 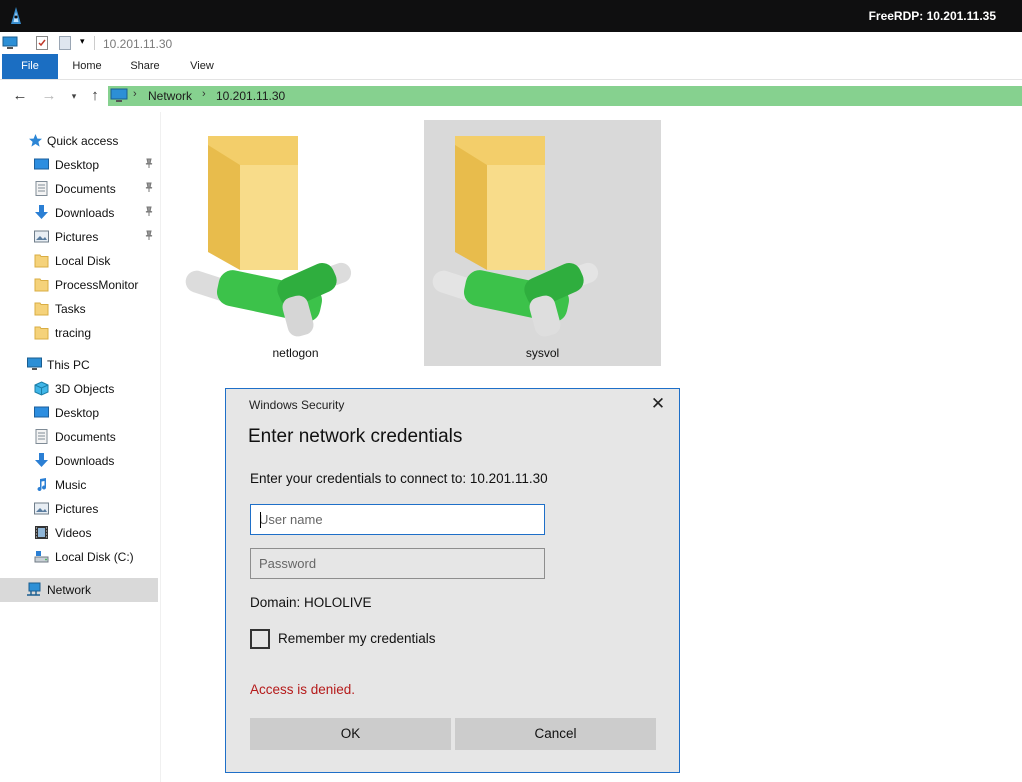 What do you see at coordinates (83, 261) in the screenshot?
I see `sidebar-item-label: Local Disk` at bounding box center [83, 261].